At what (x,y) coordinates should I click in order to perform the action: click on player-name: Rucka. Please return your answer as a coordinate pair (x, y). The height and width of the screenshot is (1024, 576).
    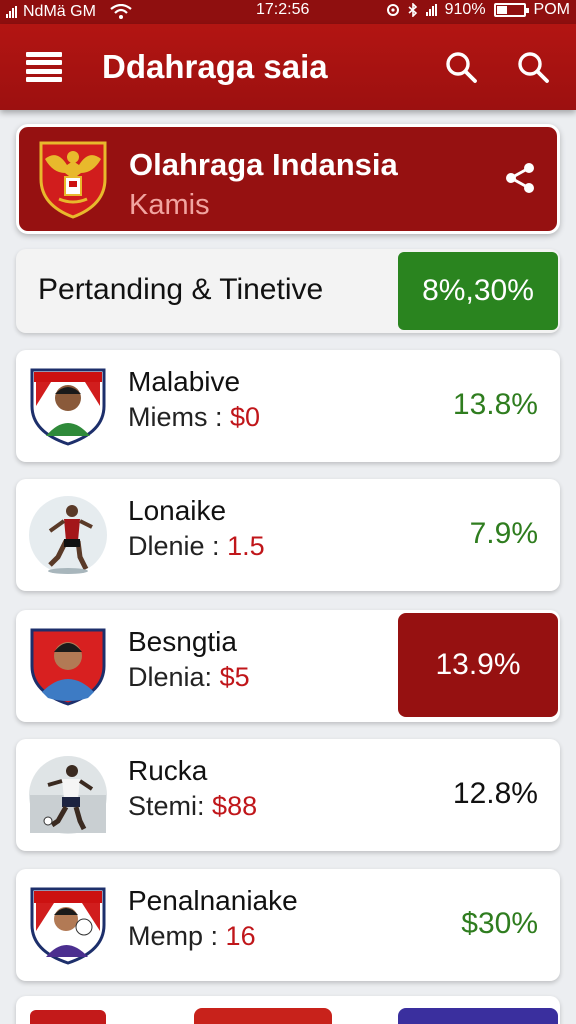
    Looking at the image, I should click on (168, 770).